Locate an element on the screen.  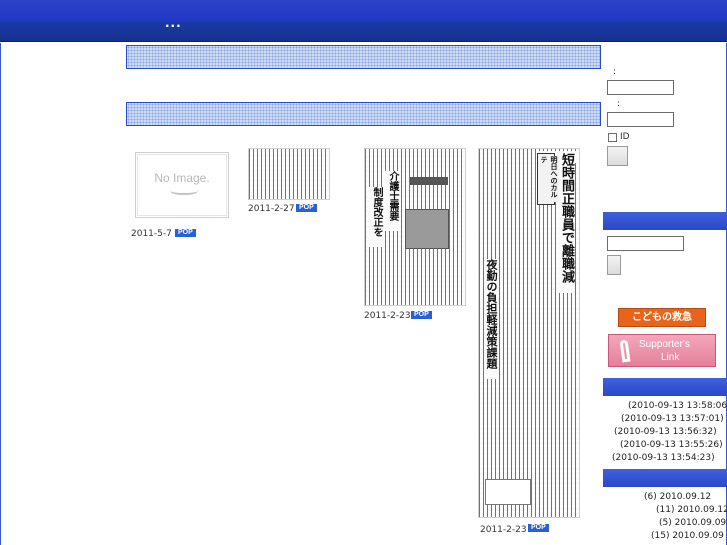
supporters-link-line1: Supporter's is located at coordinates (664, 344).